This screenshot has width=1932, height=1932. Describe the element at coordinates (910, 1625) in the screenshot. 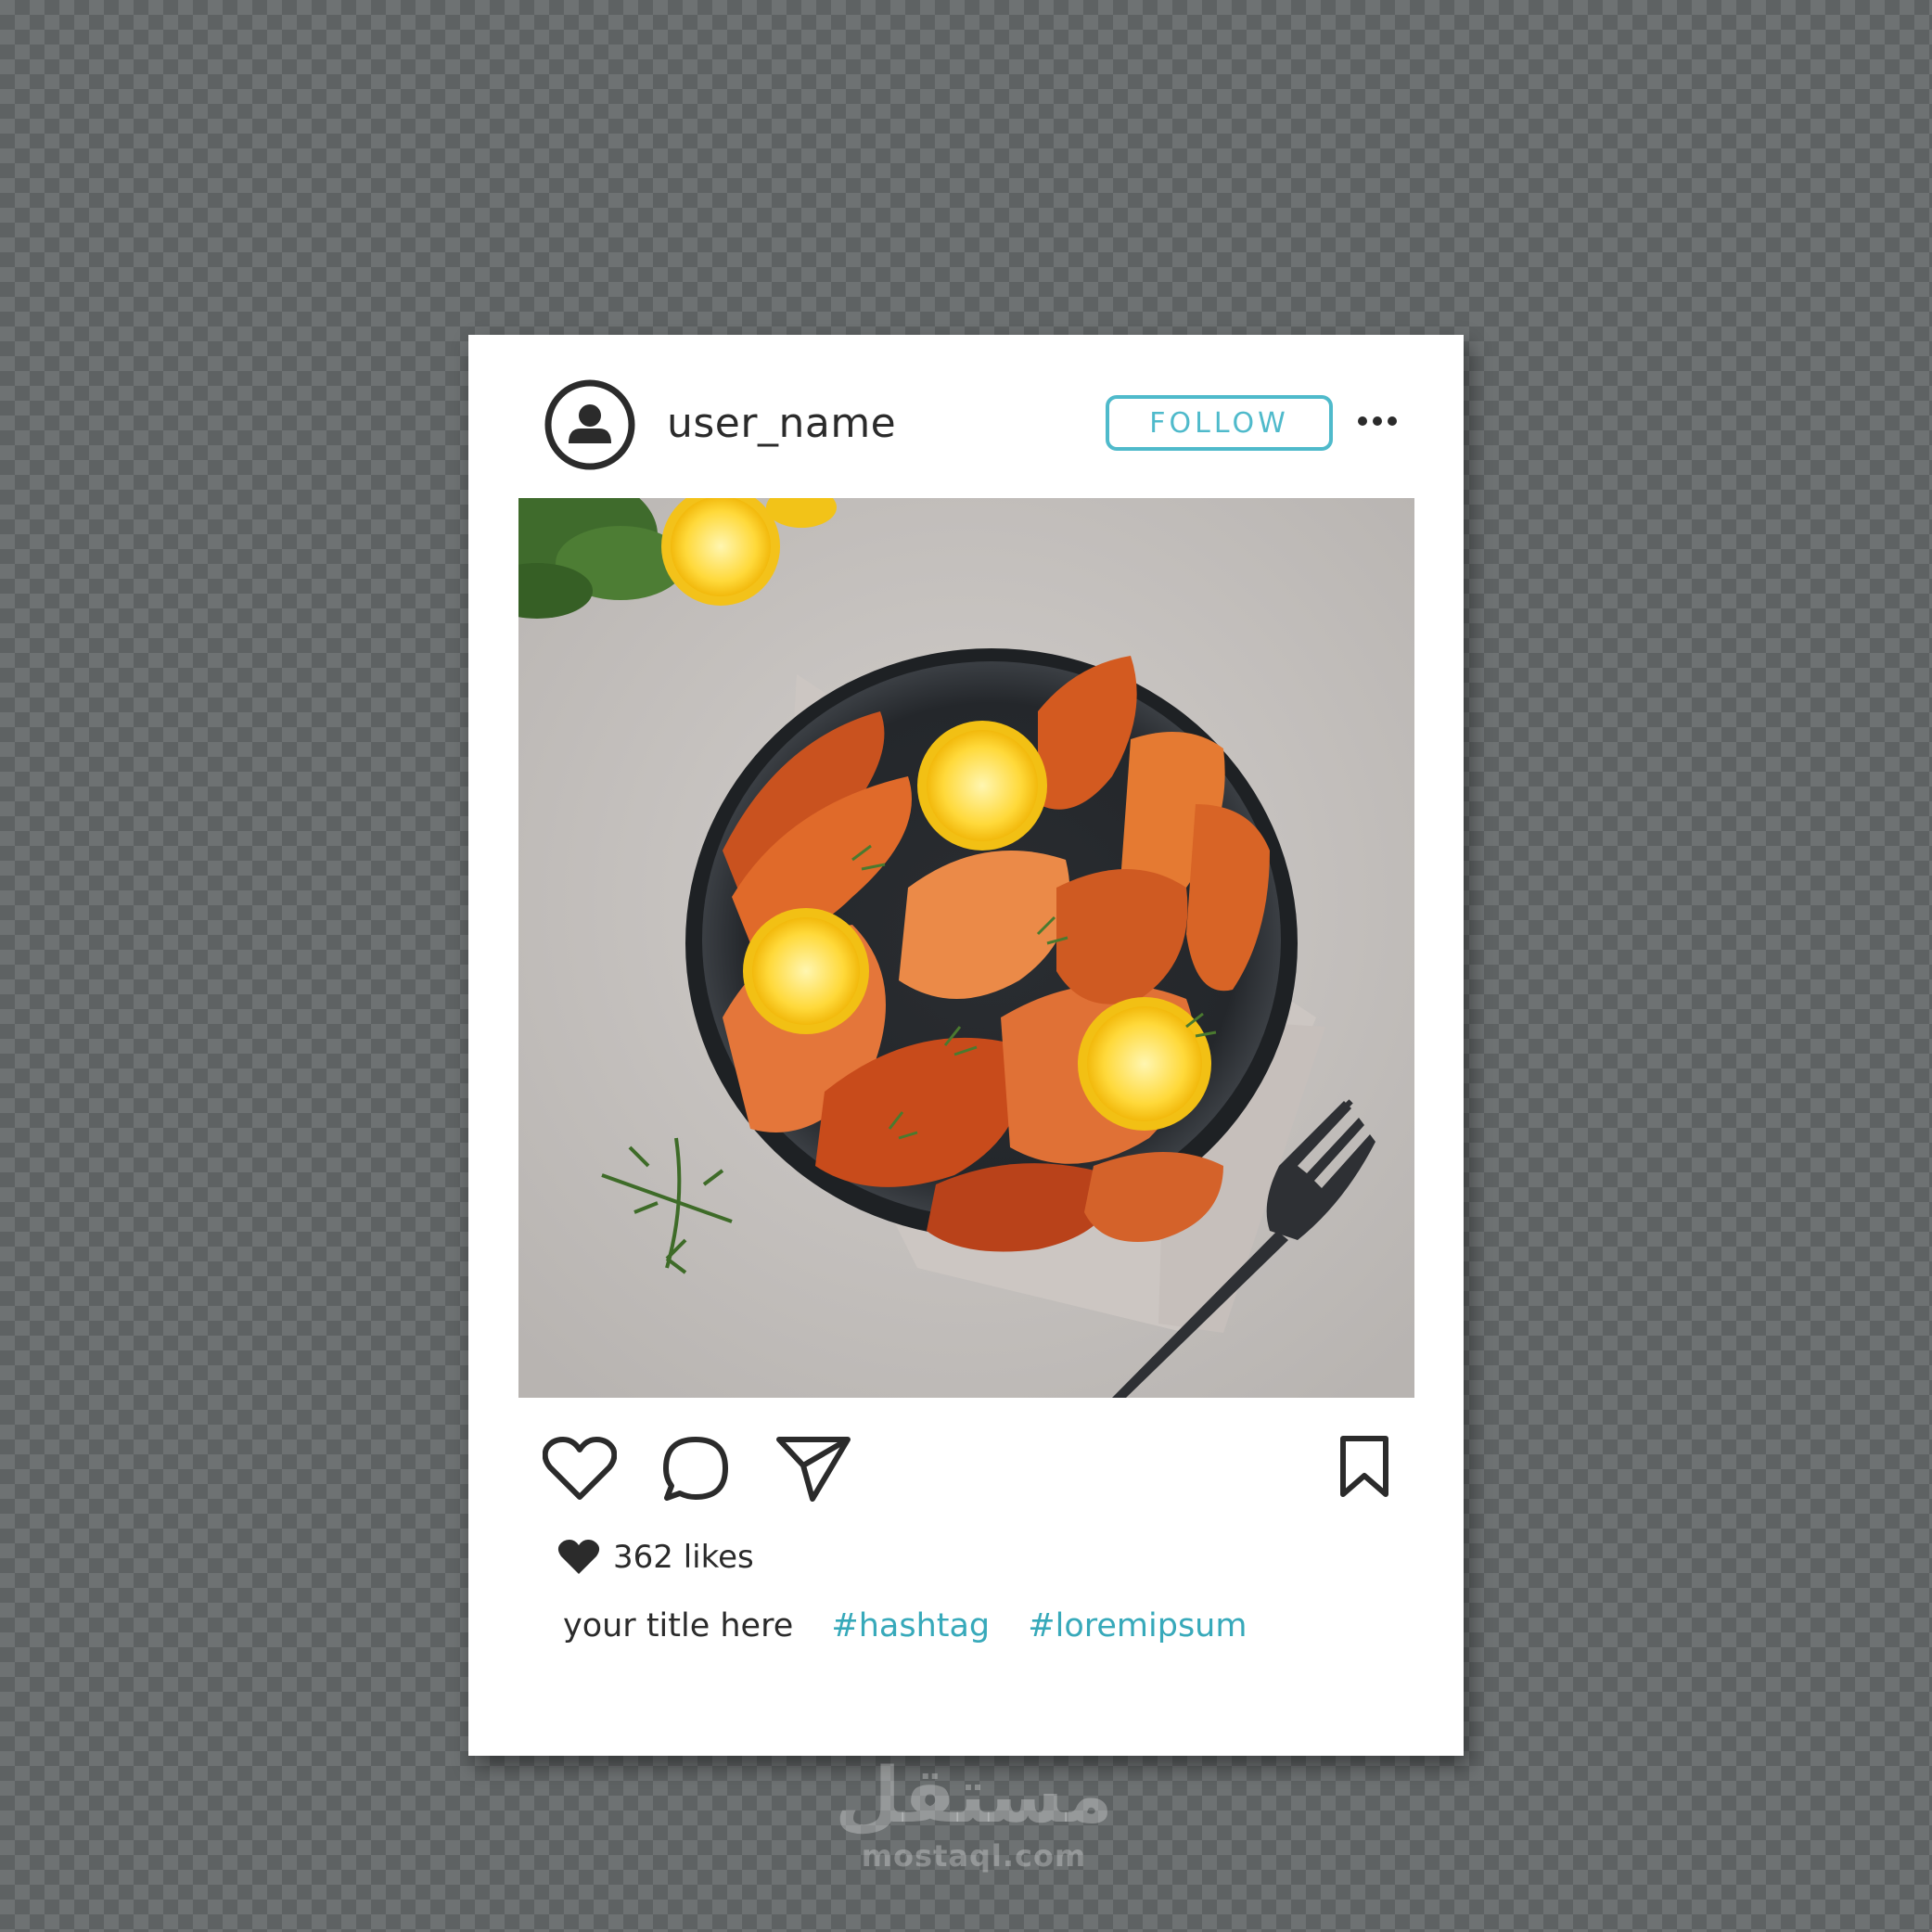

I see `hashtag-link: #hashtag` at that location.